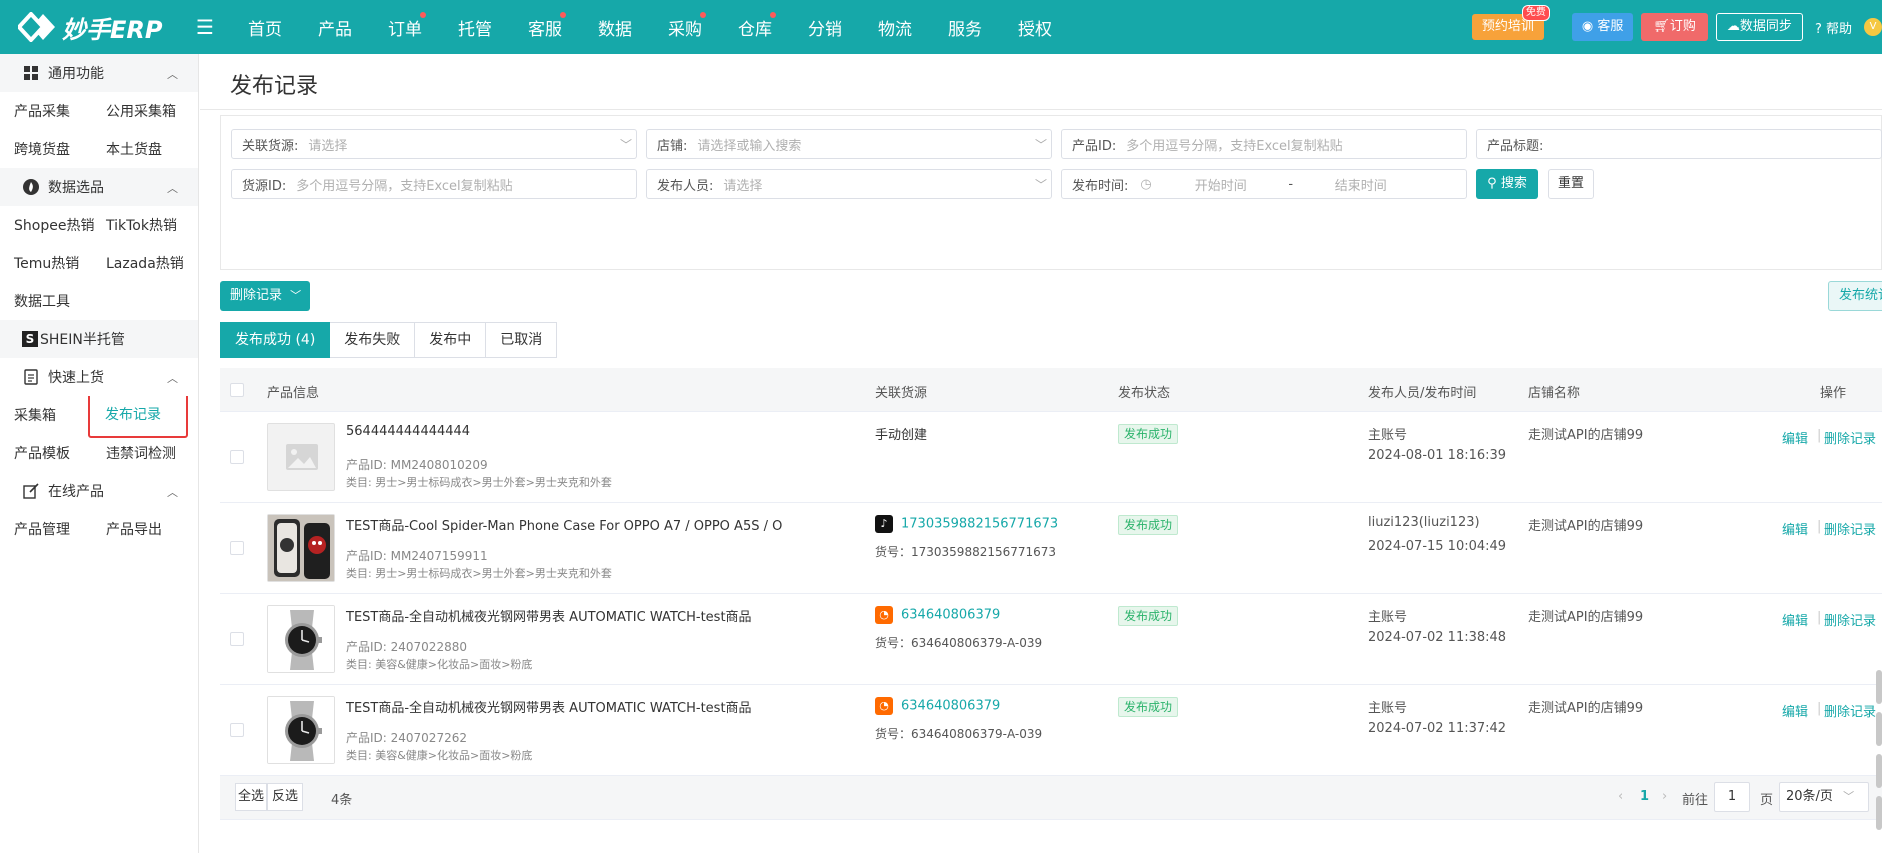  Describe the element at coordinates (522, 340) in the screenshot. I see `tab-cancelled: 已取消` at that location.